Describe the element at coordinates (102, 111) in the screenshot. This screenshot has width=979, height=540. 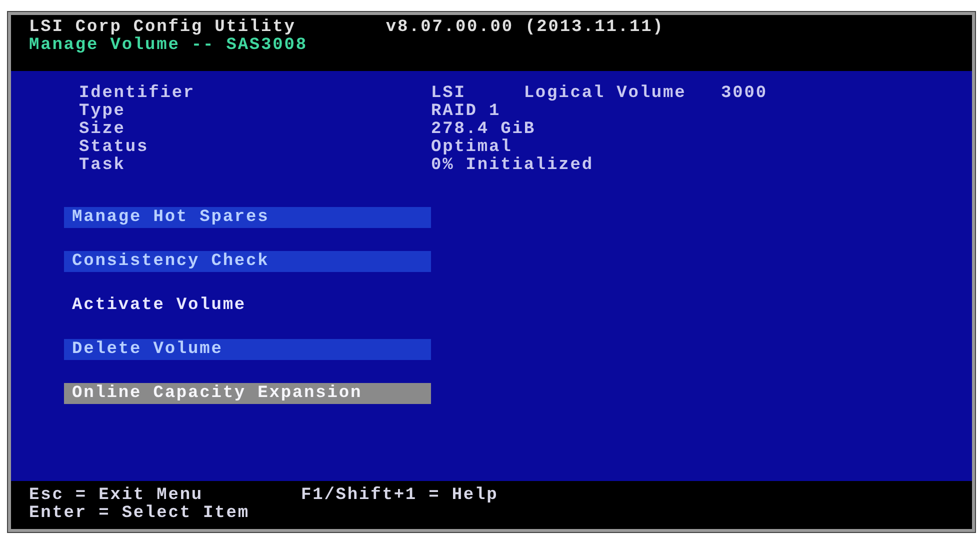
I see `property-label: Type` at that location.